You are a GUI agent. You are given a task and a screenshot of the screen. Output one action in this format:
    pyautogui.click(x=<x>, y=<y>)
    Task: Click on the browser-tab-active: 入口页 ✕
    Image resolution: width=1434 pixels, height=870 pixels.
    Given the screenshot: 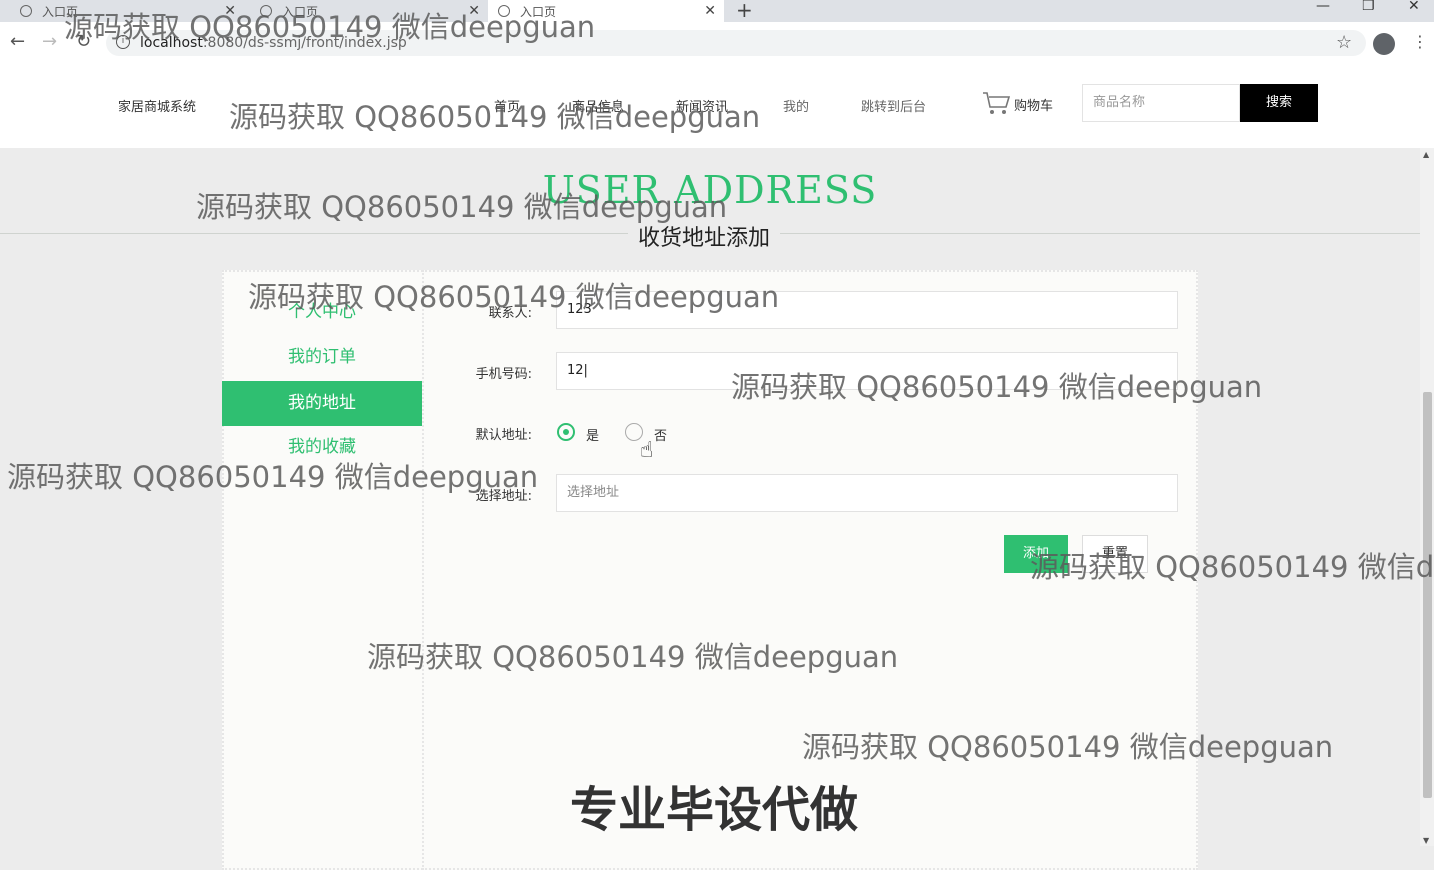 What is the action you would take?
    pyautogui.click(x=606, y=11)
    